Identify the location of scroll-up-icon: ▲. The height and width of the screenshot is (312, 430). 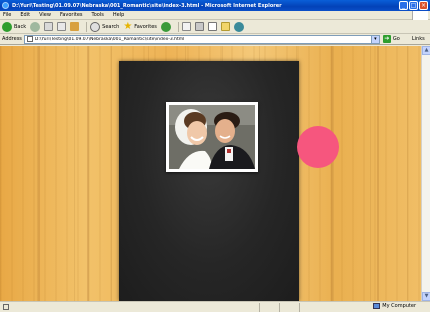
(426, 50).